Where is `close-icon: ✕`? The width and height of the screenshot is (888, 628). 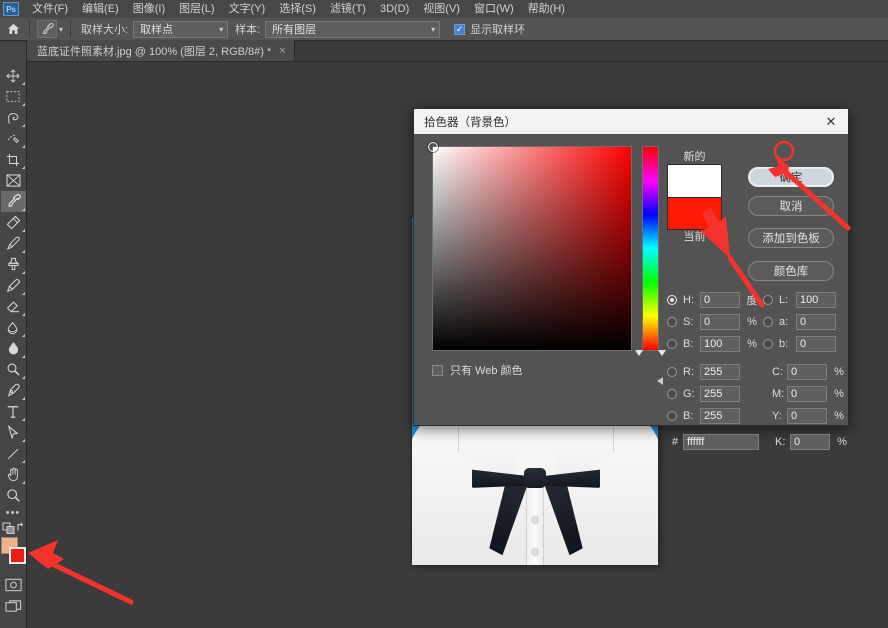
close-icon: ✕ is located at coordinates (831, 122).